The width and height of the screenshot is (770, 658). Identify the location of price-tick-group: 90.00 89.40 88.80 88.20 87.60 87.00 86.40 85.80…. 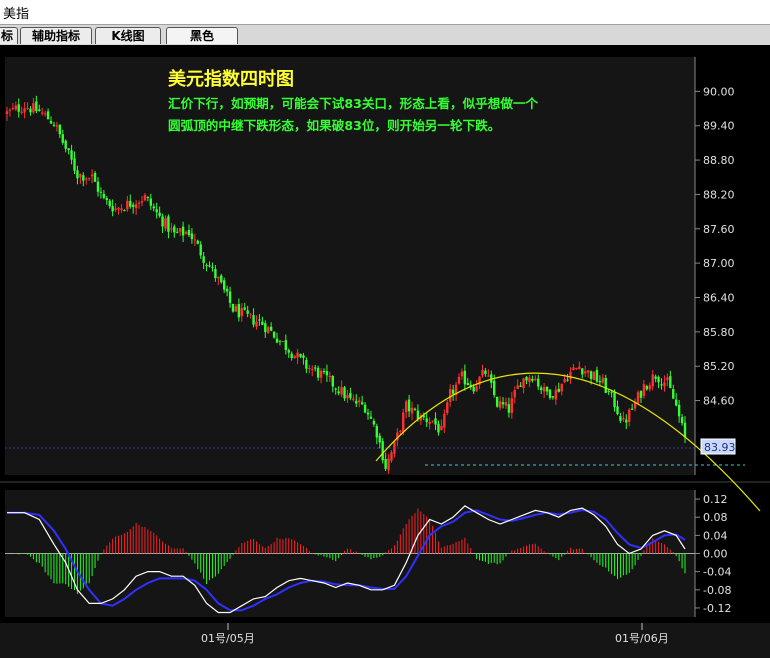
(715, 246).